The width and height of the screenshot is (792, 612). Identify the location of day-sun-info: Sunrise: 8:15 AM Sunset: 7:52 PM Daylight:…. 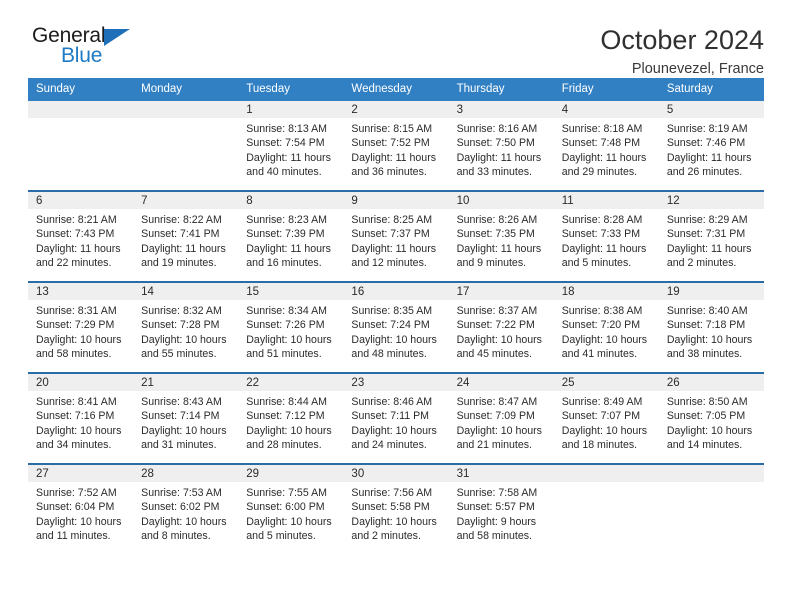
(395, 149).